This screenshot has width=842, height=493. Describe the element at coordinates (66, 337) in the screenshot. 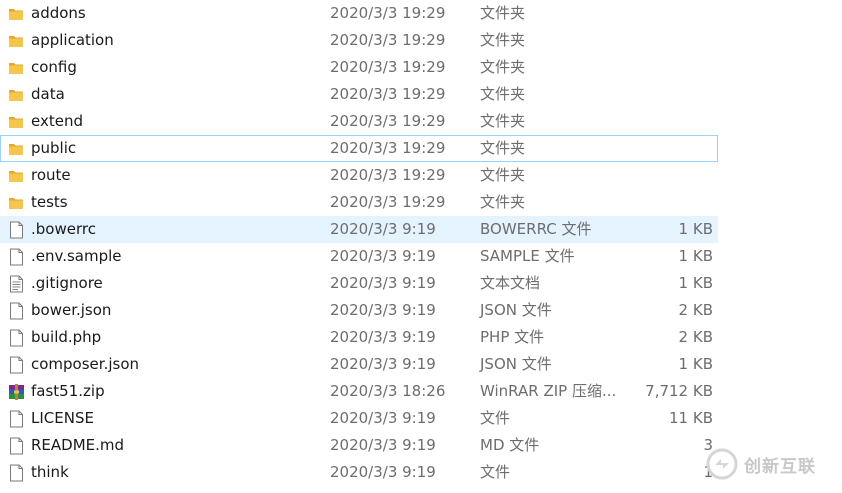

I see `file-name: build.php` at that location.